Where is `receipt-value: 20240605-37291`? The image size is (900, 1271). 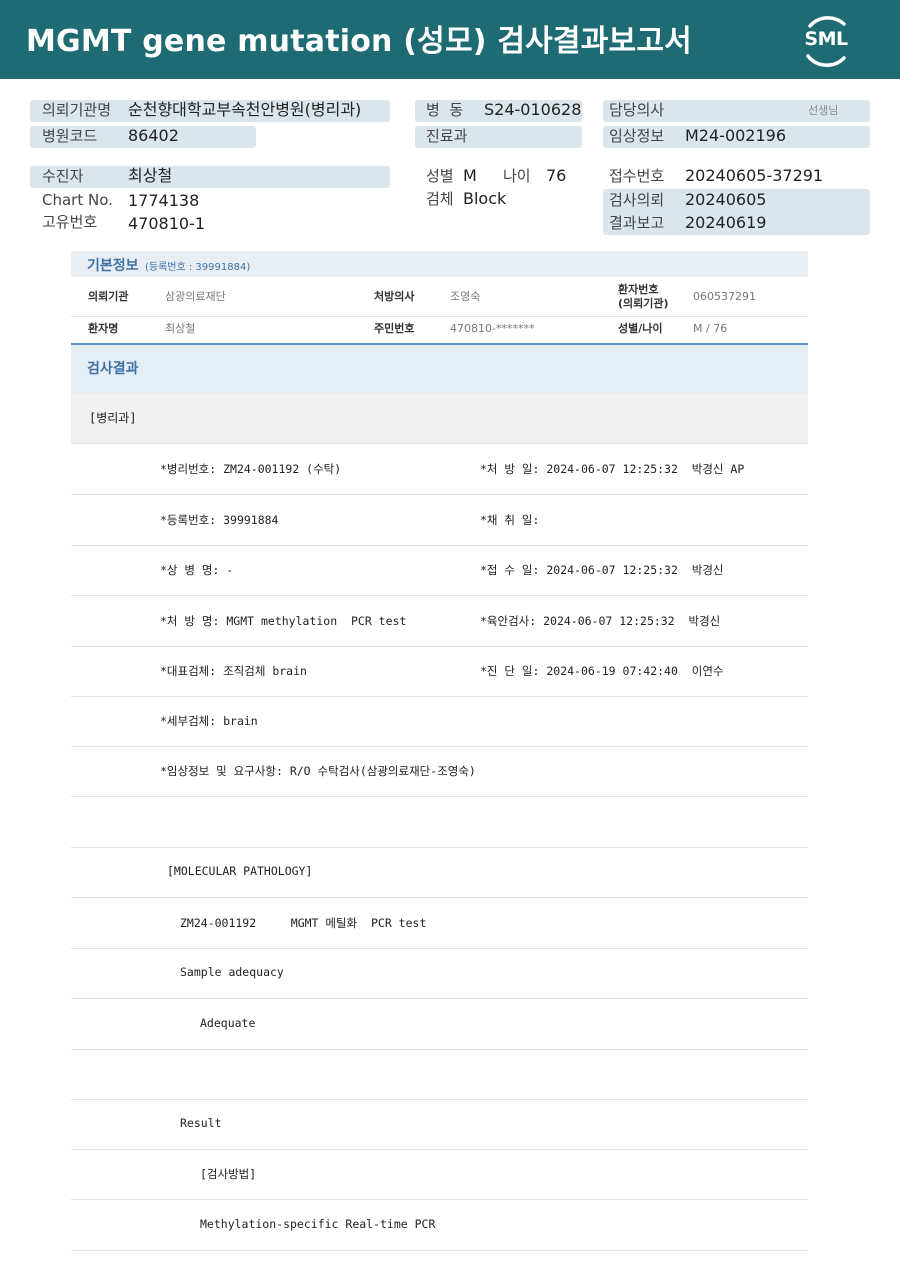 receipt-value: 20240605-37291 is located at coordinates (754, 175).